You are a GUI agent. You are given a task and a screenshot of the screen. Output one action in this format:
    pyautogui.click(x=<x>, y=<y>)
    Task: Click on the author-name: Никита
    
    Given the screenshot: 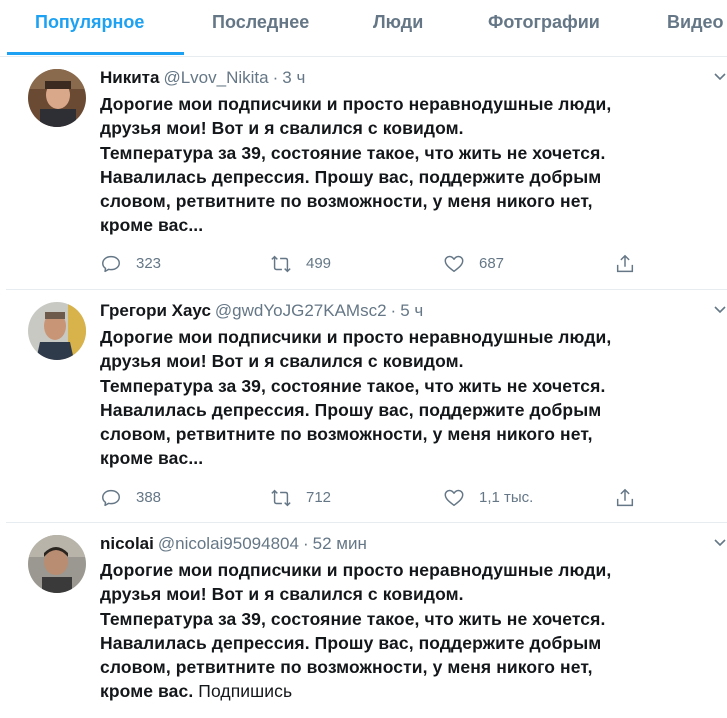 What is the action you would take?
    pyautogui.click(x=129, y=77)
    